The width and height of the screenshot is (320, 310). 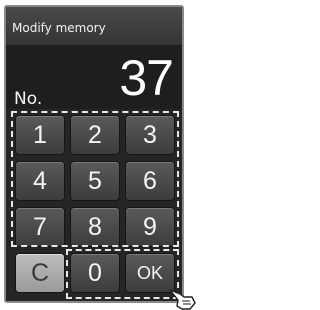 I want to click on memory-number-label: No., so click(x=28, y=99).